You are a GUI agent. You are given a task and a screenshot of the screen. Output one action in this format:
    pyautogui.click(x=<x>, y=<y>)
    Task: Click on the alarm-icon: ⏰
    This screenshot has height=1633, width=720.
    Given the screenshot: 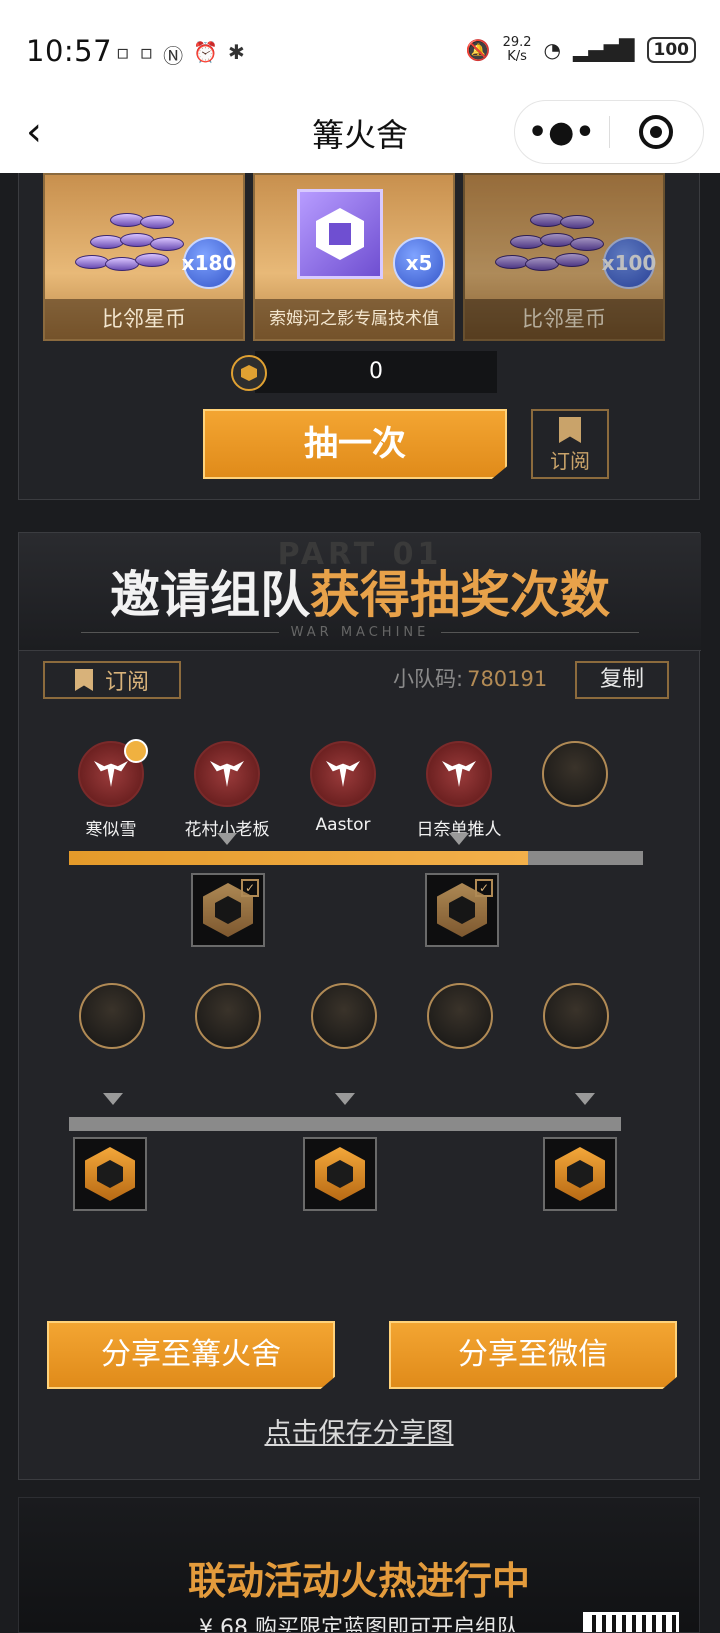 What is the action you would take?
    pyautogui.click(x=206, y=52)
    